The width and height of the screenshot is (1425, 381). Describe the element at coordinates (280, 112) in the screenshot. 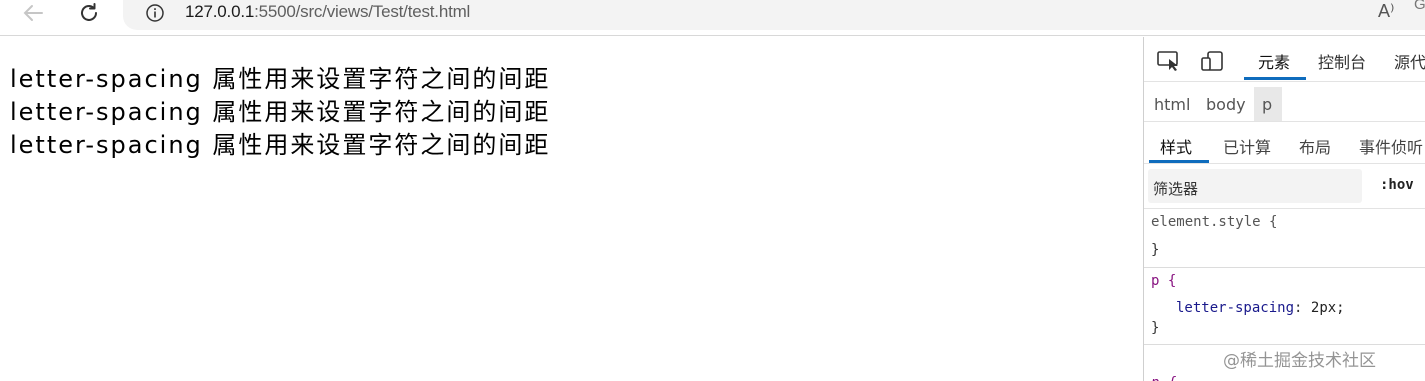

I see `demo-paragraph-2: letter-spacing 属性用来设置字符之间的间距` at that location.